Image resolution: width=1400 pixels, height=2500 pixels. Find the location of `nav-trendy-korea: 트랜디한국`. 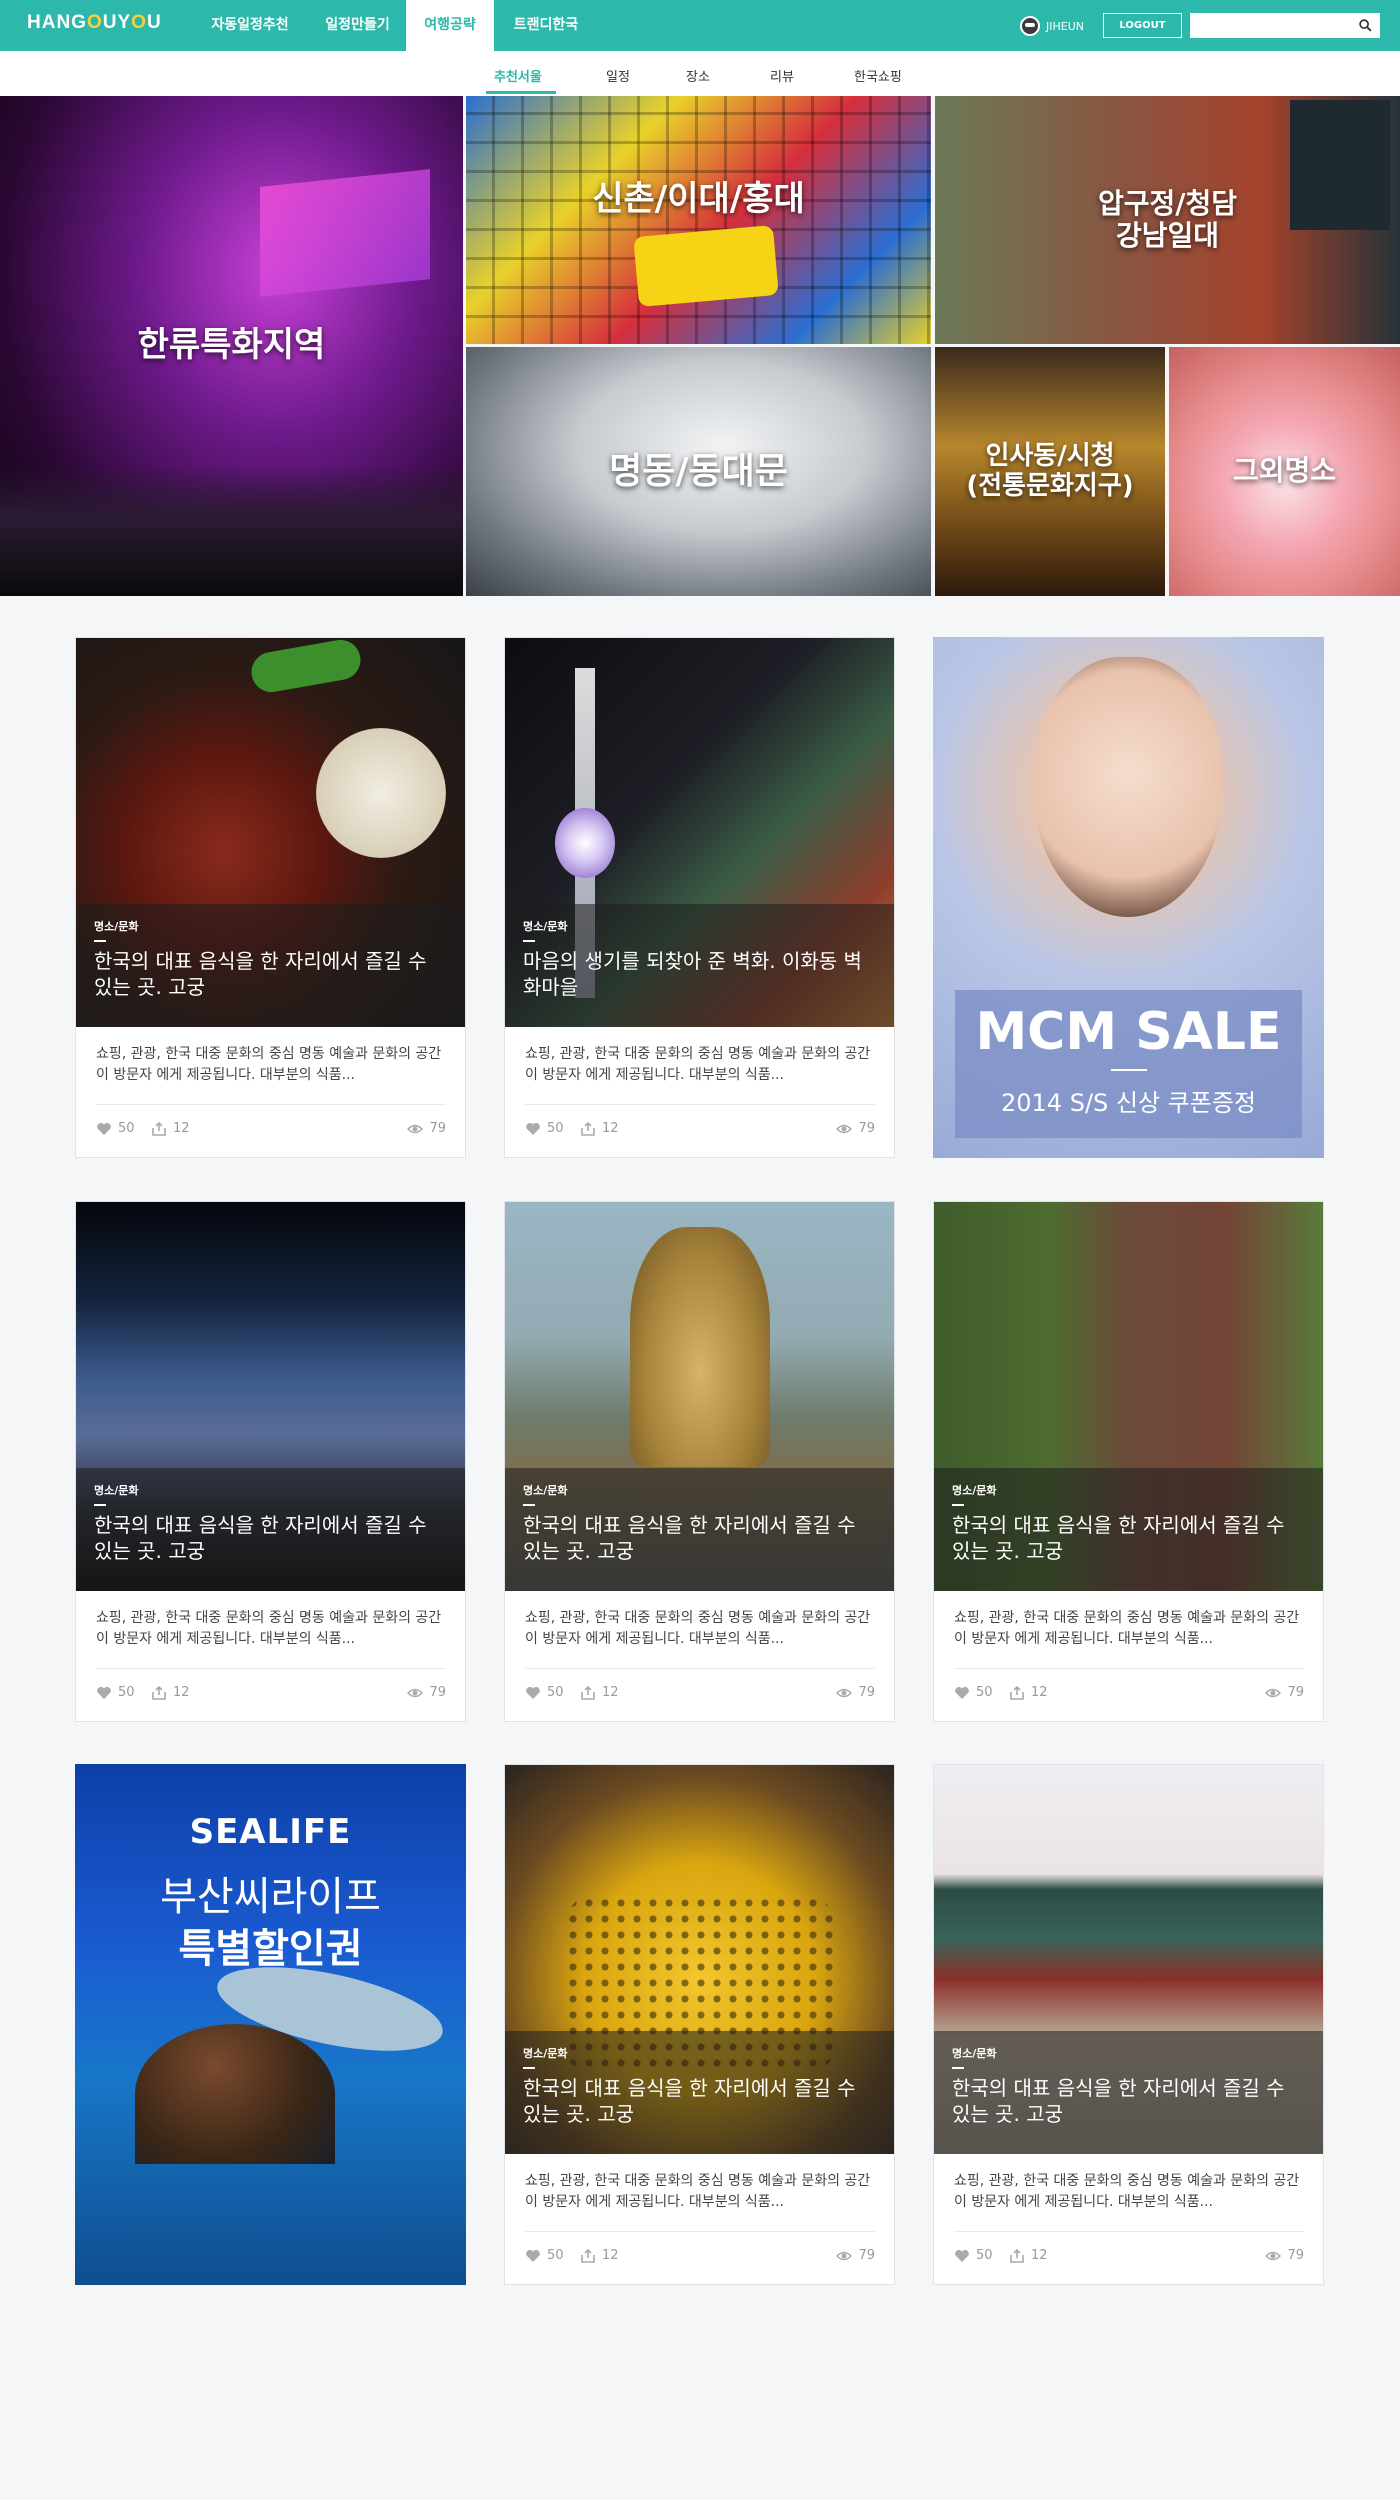

nav-trendy-korea: 트랜디한국 is located at coordinates (546, 25).